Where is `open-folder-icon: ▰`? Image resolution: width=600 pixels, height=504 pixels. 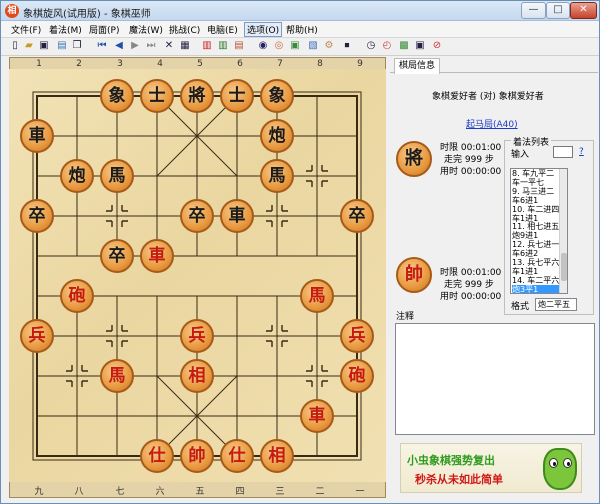 open-folder-icon: ▰ is located at coordinates (29, 46).